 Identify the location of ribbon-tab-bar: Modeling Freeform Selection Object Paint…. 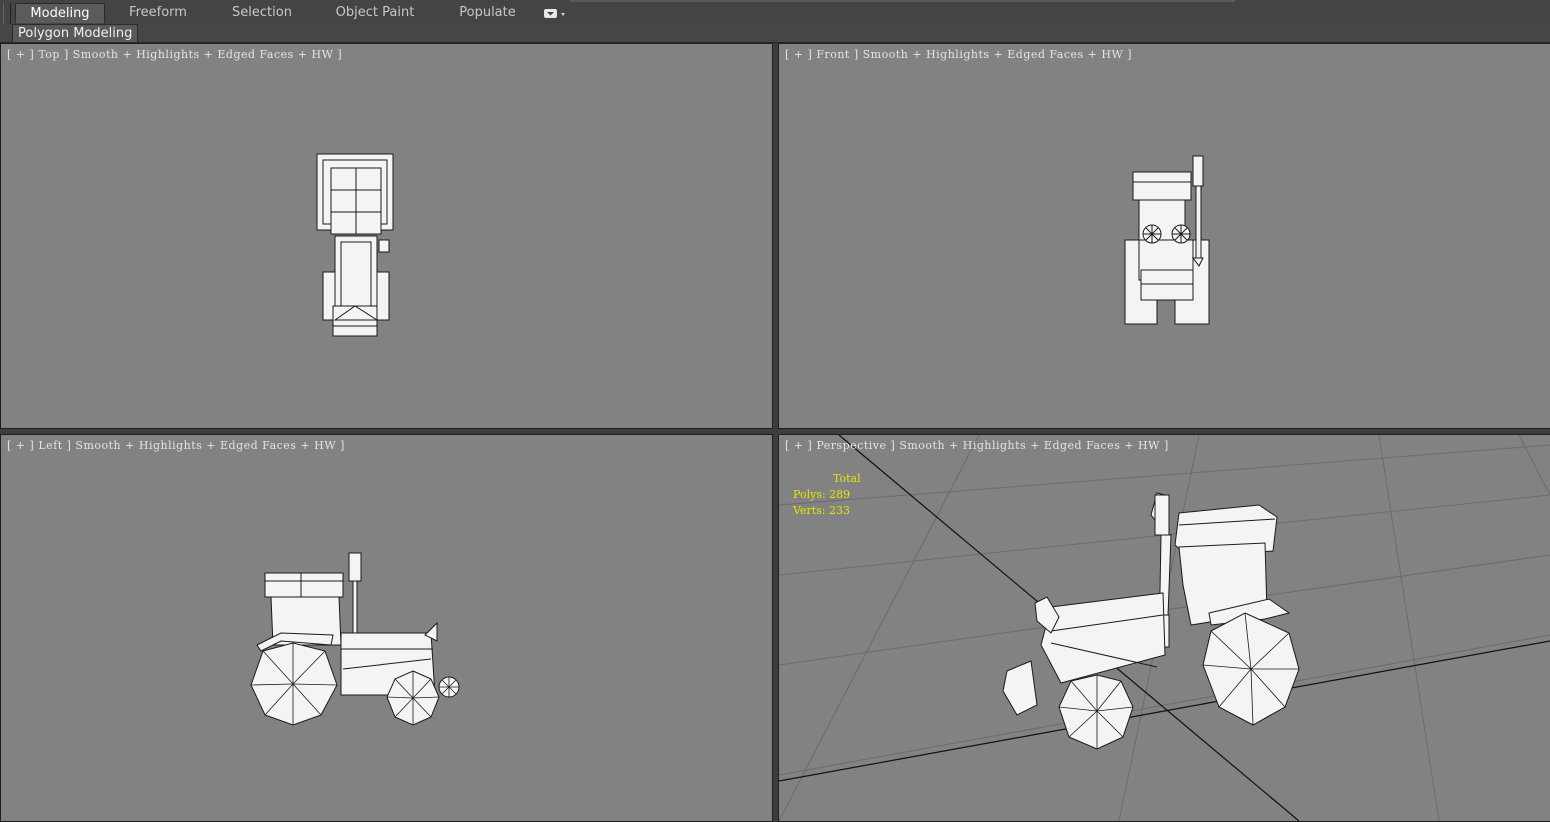
(775, 19).